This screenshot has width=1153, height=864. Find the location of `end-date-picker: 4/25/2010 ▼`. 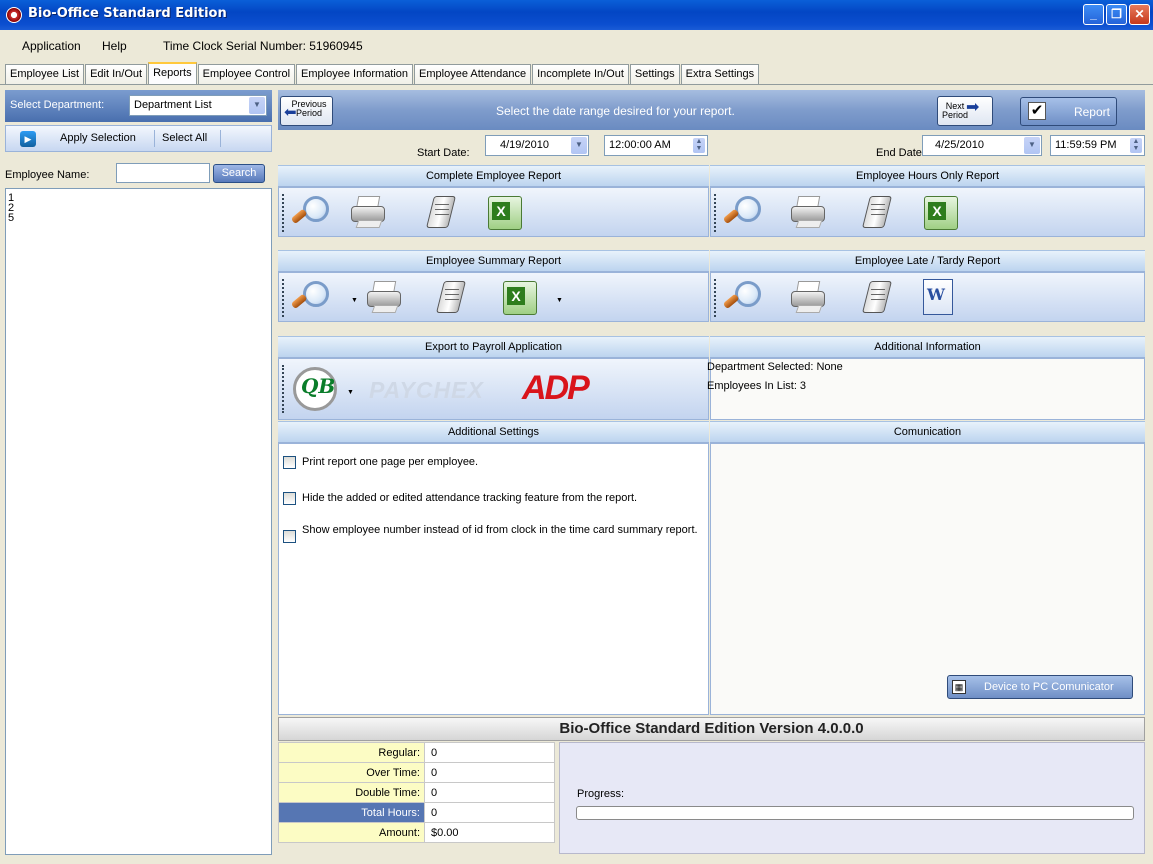

end-date-picker: 4/25/2010 ▼ is located at coordinates (982, 145).